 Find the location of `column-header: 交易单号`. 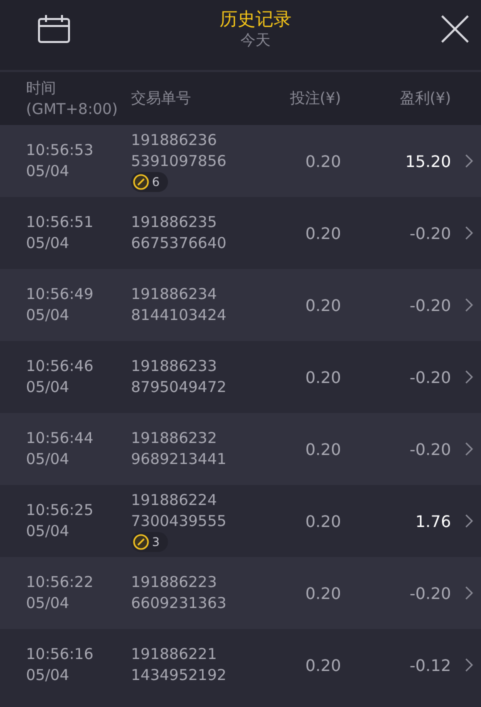

column-header: 交易单号 is located at coordinates (161, 98).